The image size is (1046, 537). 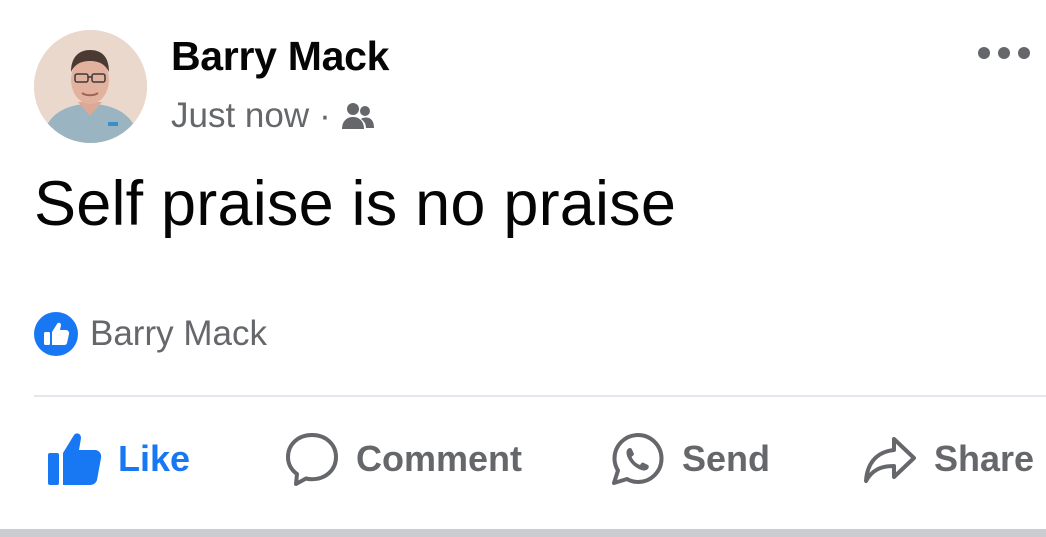 What do you see at coordinates (312, 459) in the screenshot?
I see `comment-bubble-icon` at bounding box center [312, 459].